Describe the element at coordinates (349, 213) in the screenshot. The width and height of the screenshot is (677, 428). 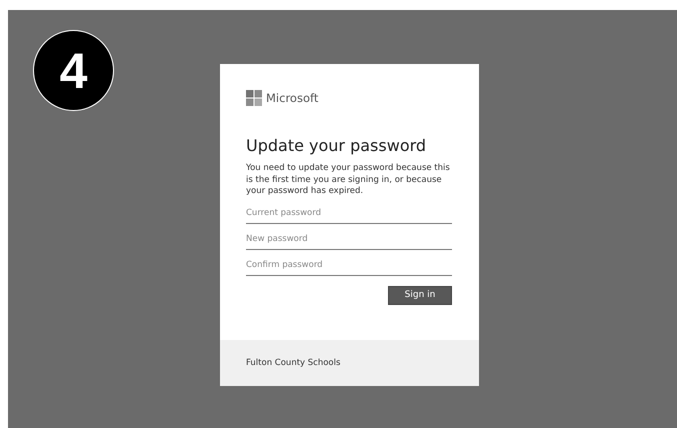
I see `password-field: Current password` at that location.